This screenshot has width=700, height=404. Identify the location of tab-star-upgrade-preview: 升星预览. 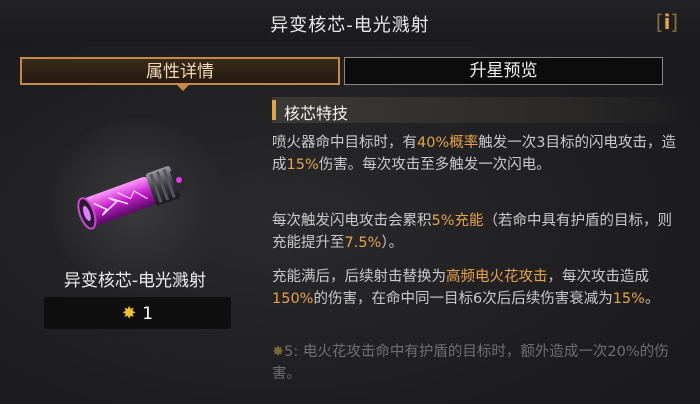
(503, 71).